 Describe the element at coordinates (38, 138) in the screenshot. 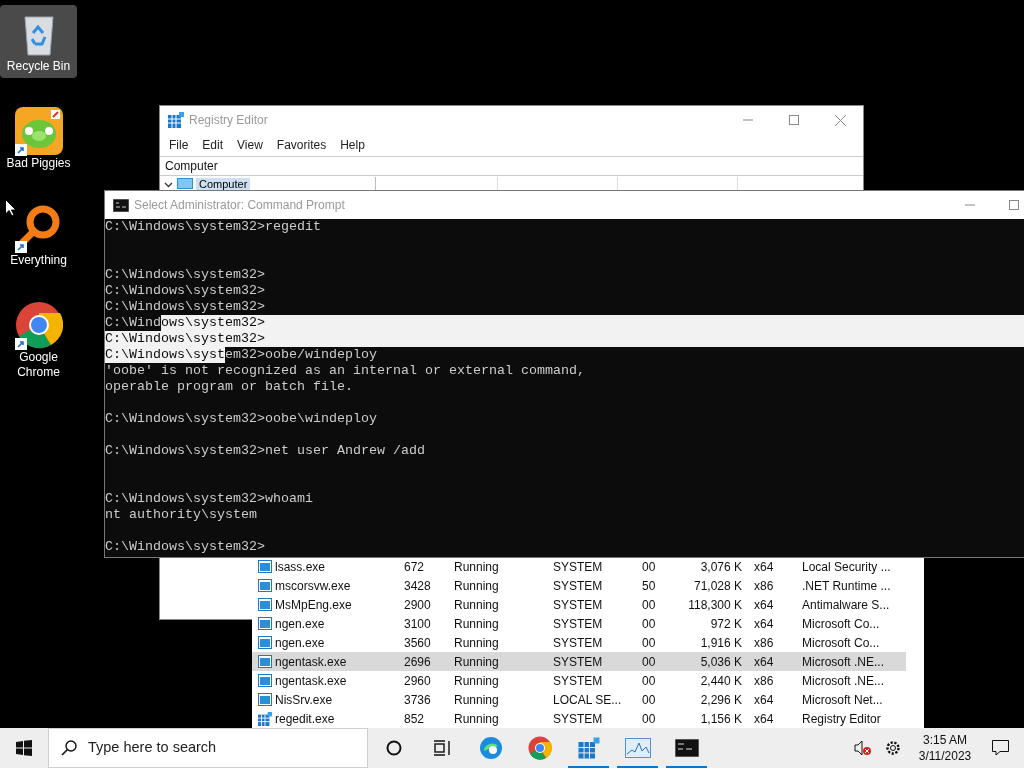

I see `desktop-icon: Bad Piggies` at that location.